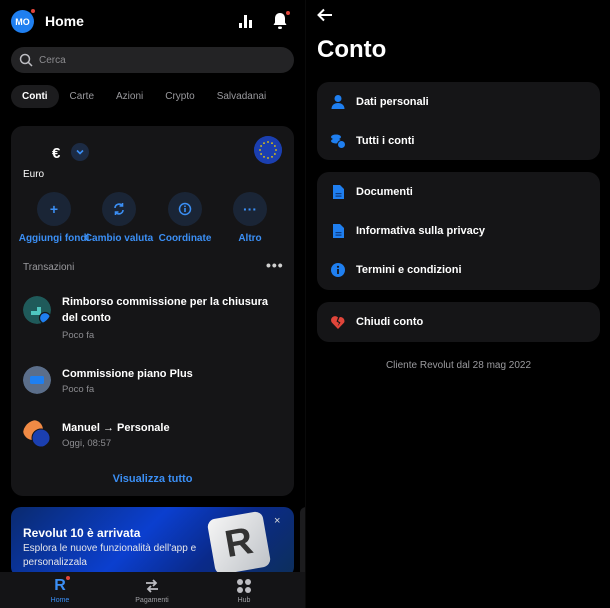 This screenshot has width=610, height=608. What do you see at coordinates (54, 209) in the screenshot?
I see `plus-icon: +` at bounding box center [54, 209].